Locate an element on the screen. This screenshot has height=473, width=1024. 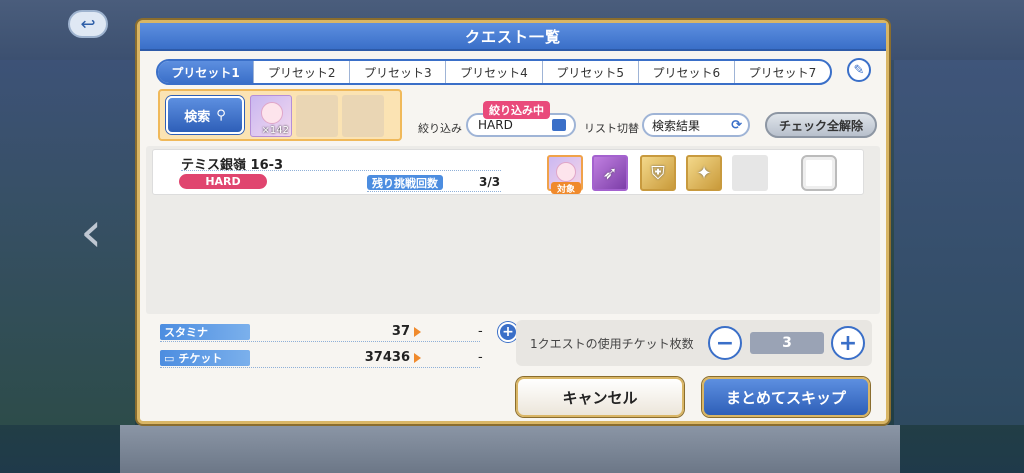
dialog-header: クエスト一覧 is located at coordinates (513, 37).